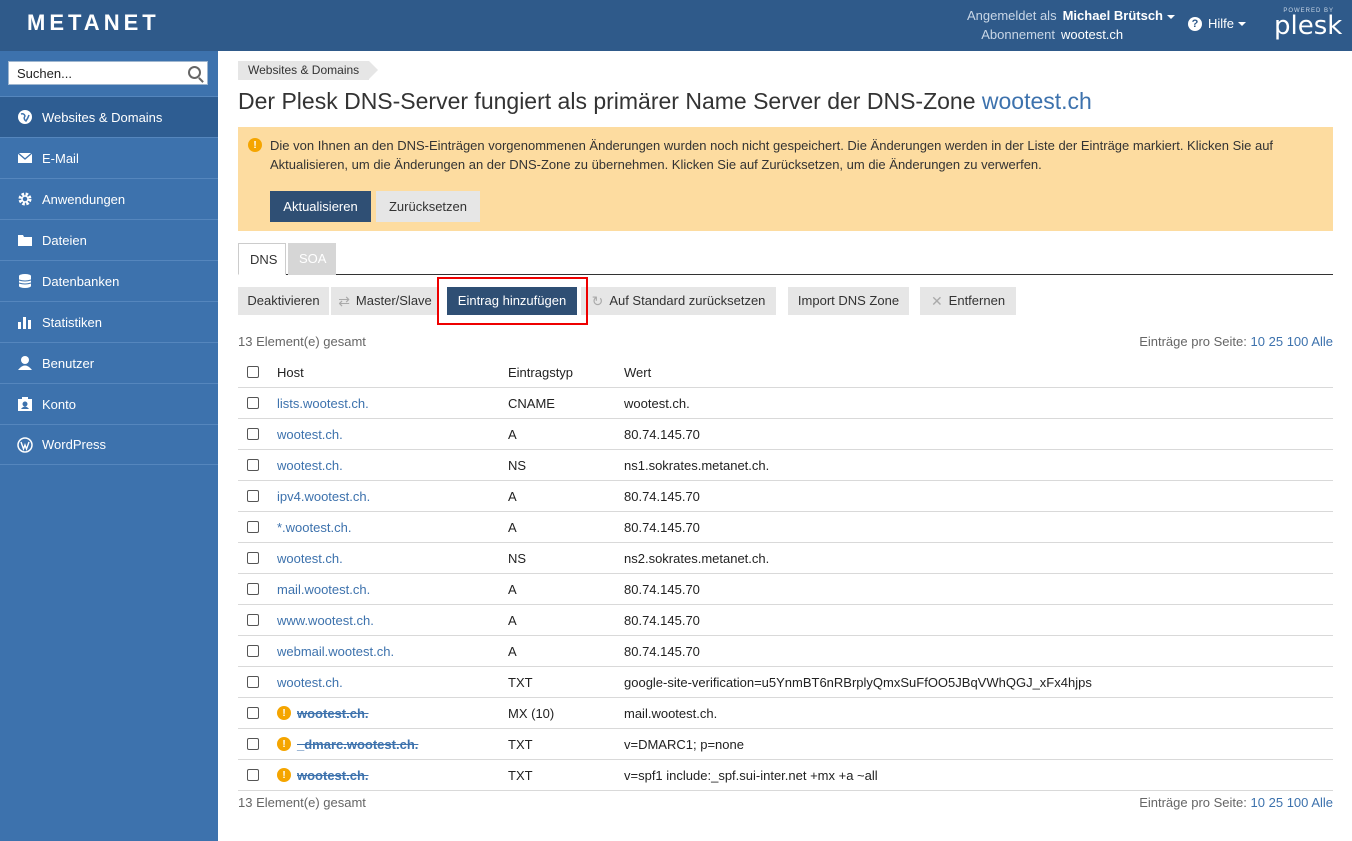 The width and height of the screenshot is (1352, 841). I want to click on sidebar-item-wordpress: WordPress, so click(109, 444).